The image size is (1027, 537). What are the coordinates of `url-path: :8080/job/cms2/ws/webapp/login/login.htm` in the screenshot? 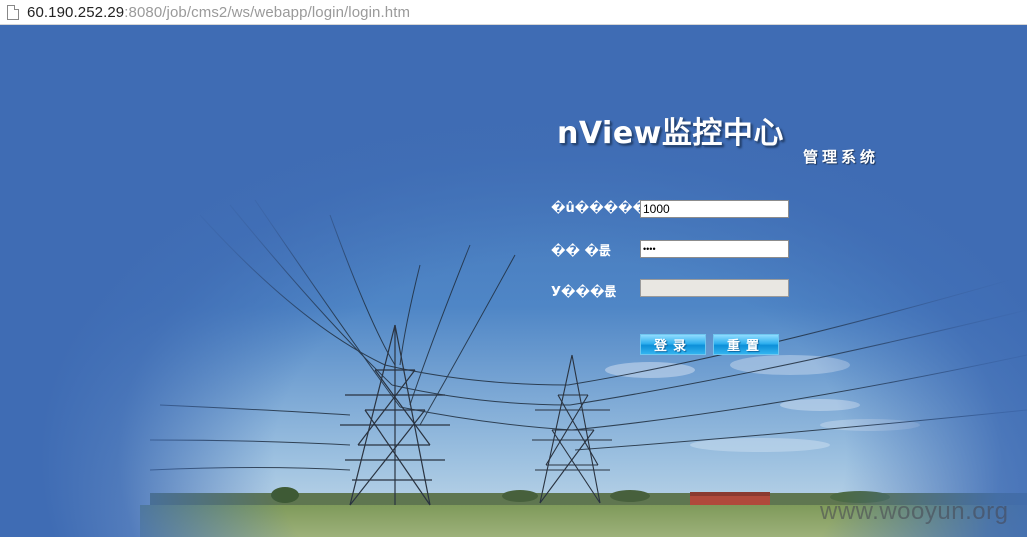 It's located at (267, 12).